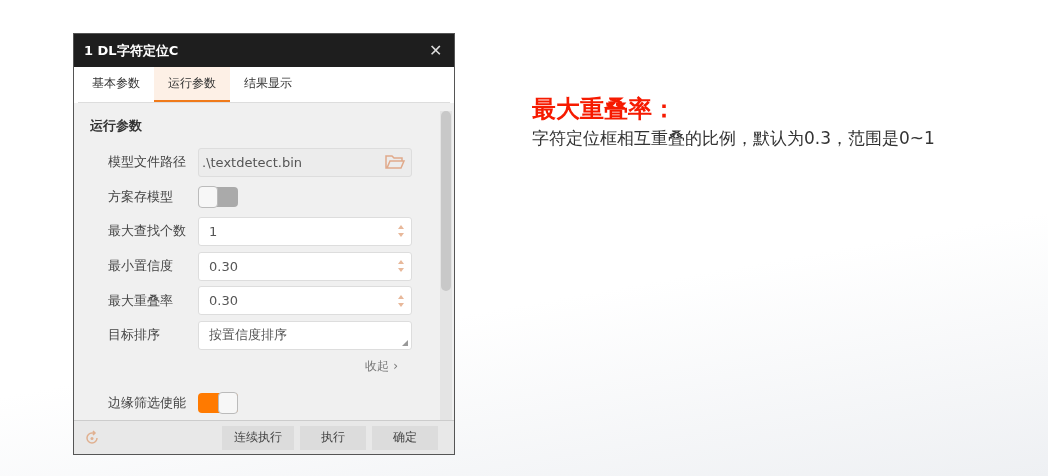  I want to click on dropdown-field: 按置信度排序, so click(305, 335).